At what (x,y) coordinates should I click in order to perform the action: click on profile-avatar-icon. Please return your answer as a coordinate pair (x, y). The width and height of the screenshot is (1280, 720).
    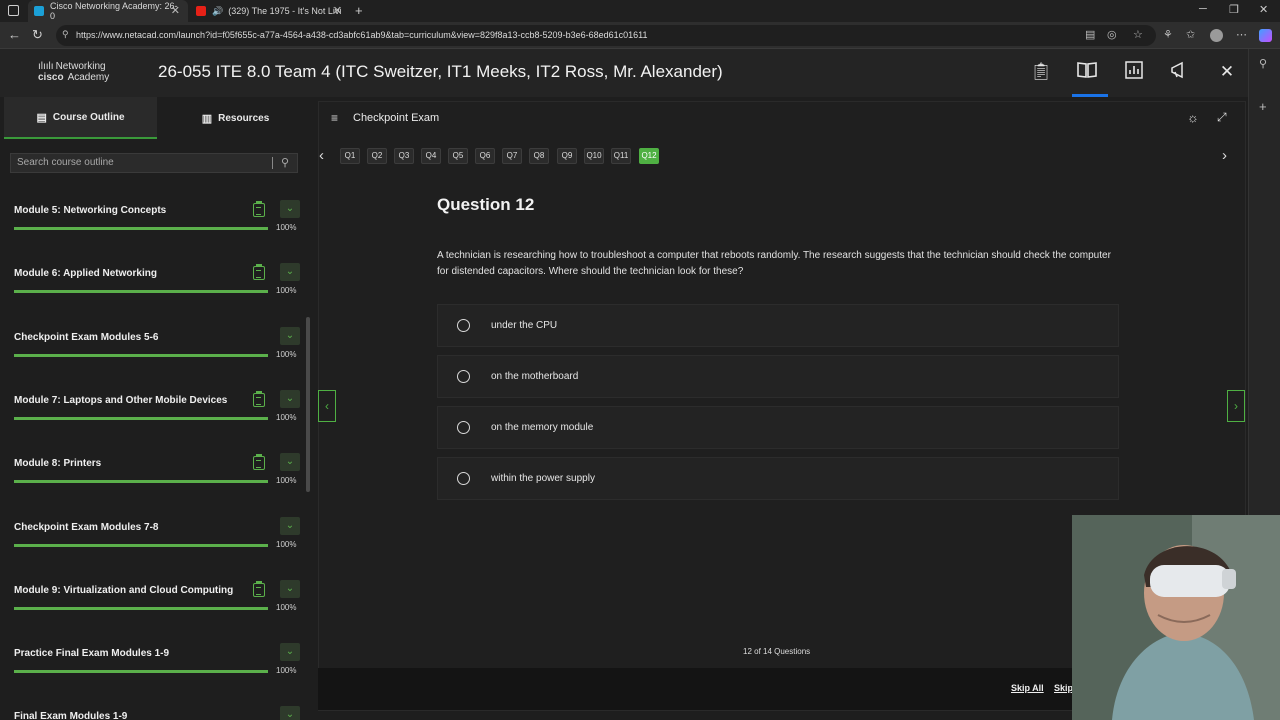
    Looking at the image, I should click on (1216, 35).